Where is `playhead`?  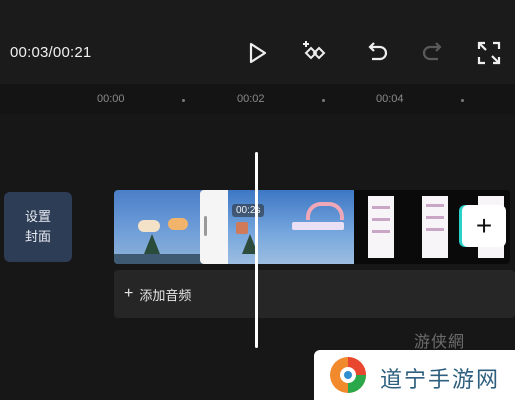
playhead is located at coordinates (256, 250).